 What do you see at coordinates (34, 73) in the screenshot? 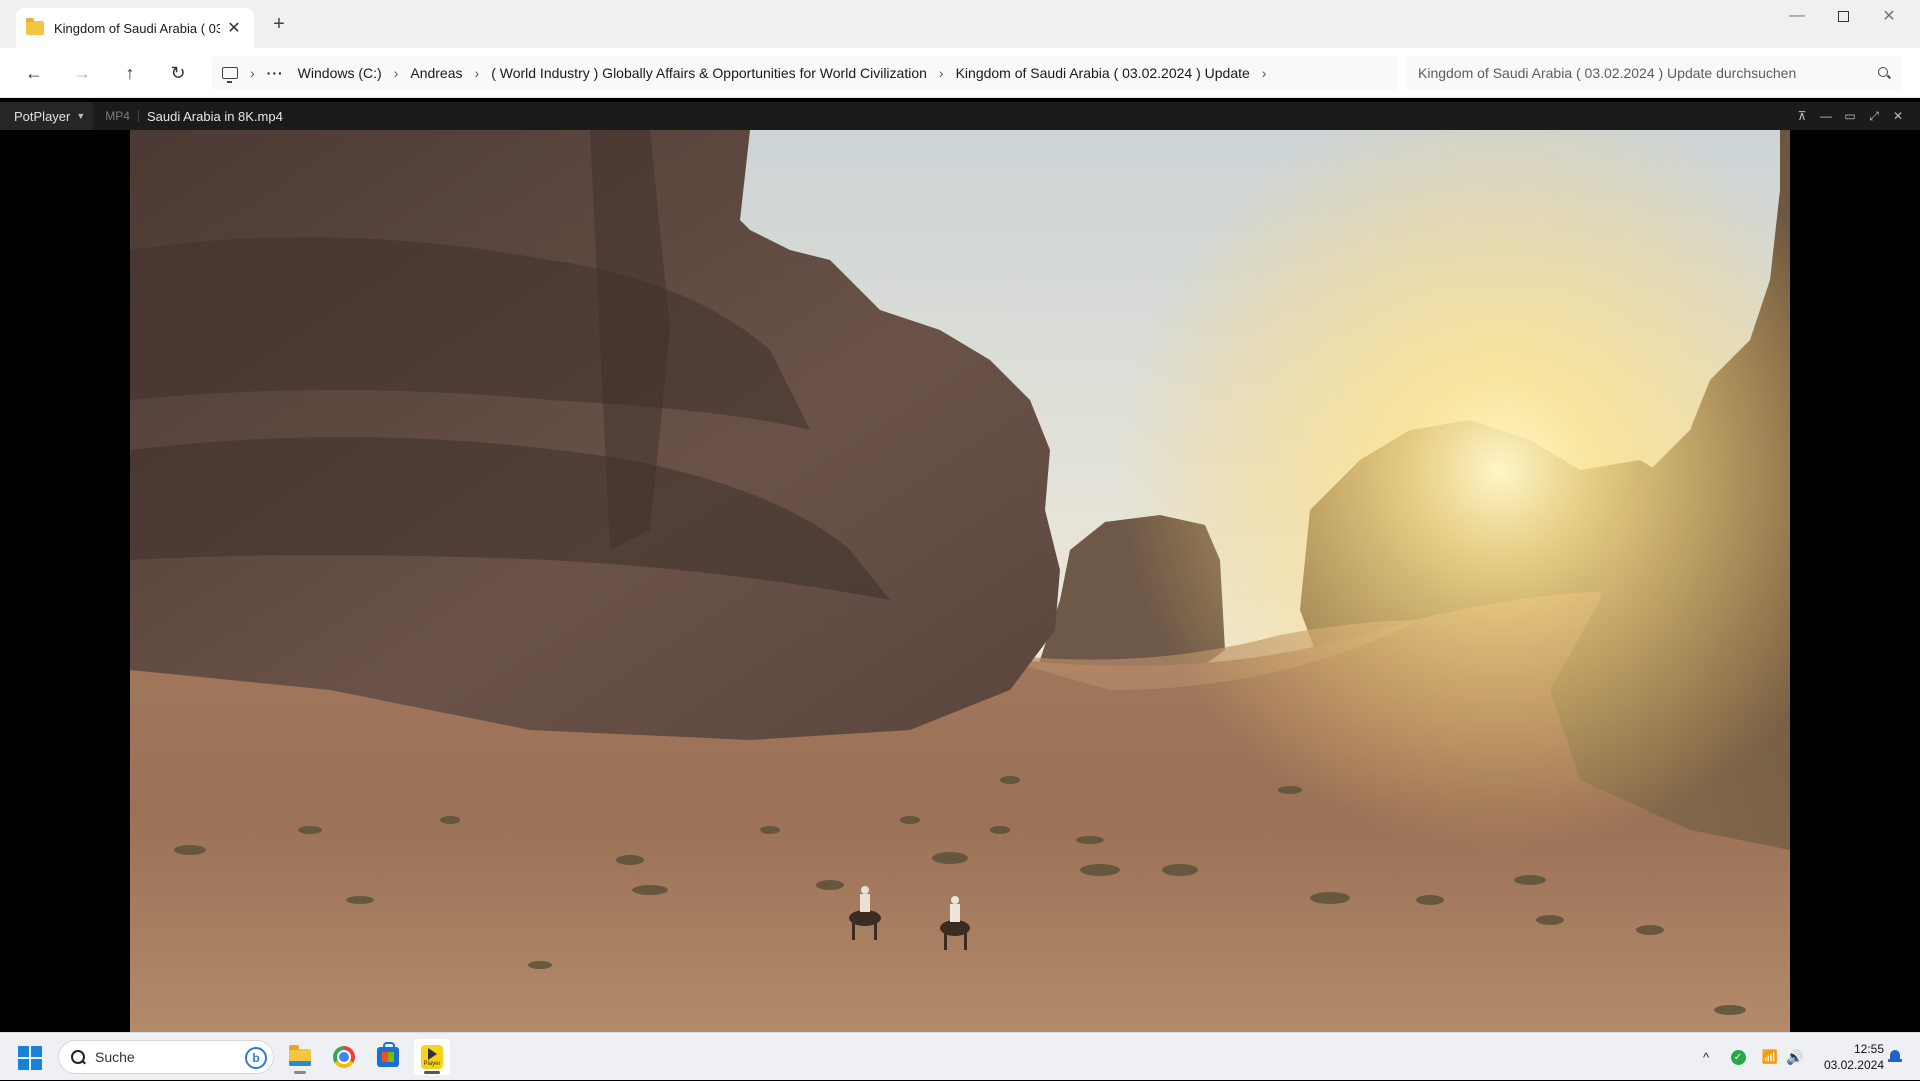
I see `back-button: ←` at bounding box center [34, 73].